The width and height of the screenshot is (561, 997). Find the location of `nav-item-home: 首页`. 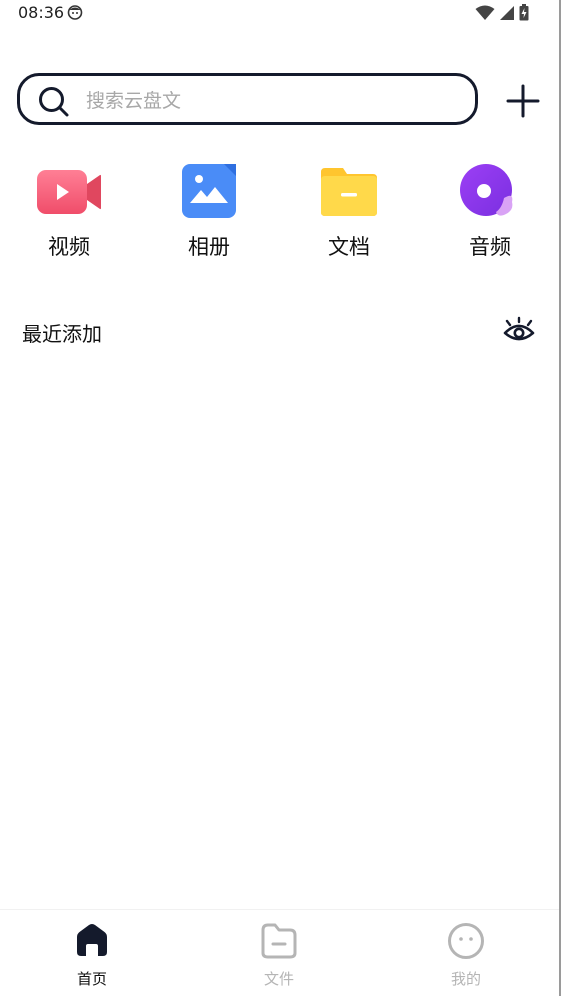

nav-item-home: 首页 is located at coordinates (92, 953).